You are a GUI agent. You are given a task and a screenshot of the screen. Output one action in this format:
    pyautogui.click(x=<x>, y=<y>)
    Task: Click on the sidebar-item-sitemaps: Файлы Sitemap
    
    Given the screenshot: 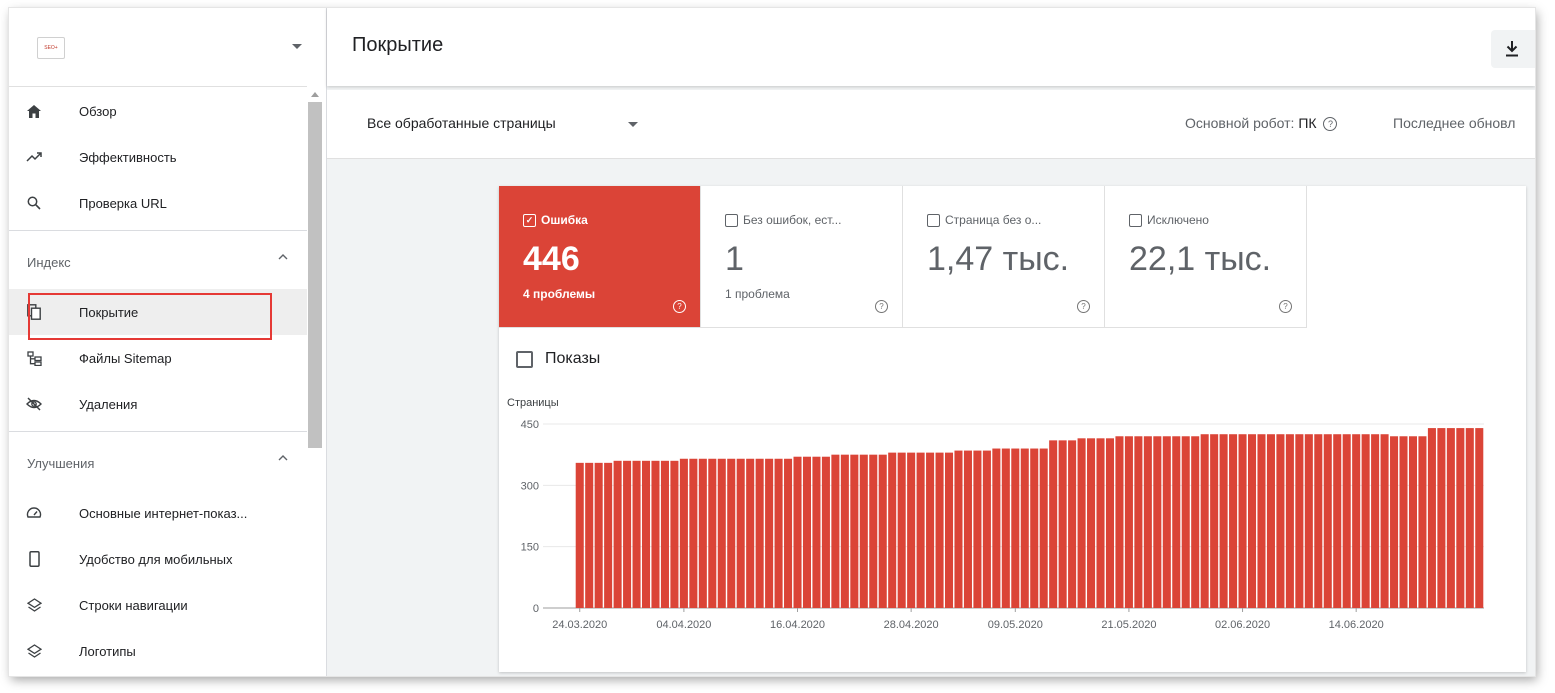 What is the action you would take?
    pyautogui.click(x=158, y=358)
    